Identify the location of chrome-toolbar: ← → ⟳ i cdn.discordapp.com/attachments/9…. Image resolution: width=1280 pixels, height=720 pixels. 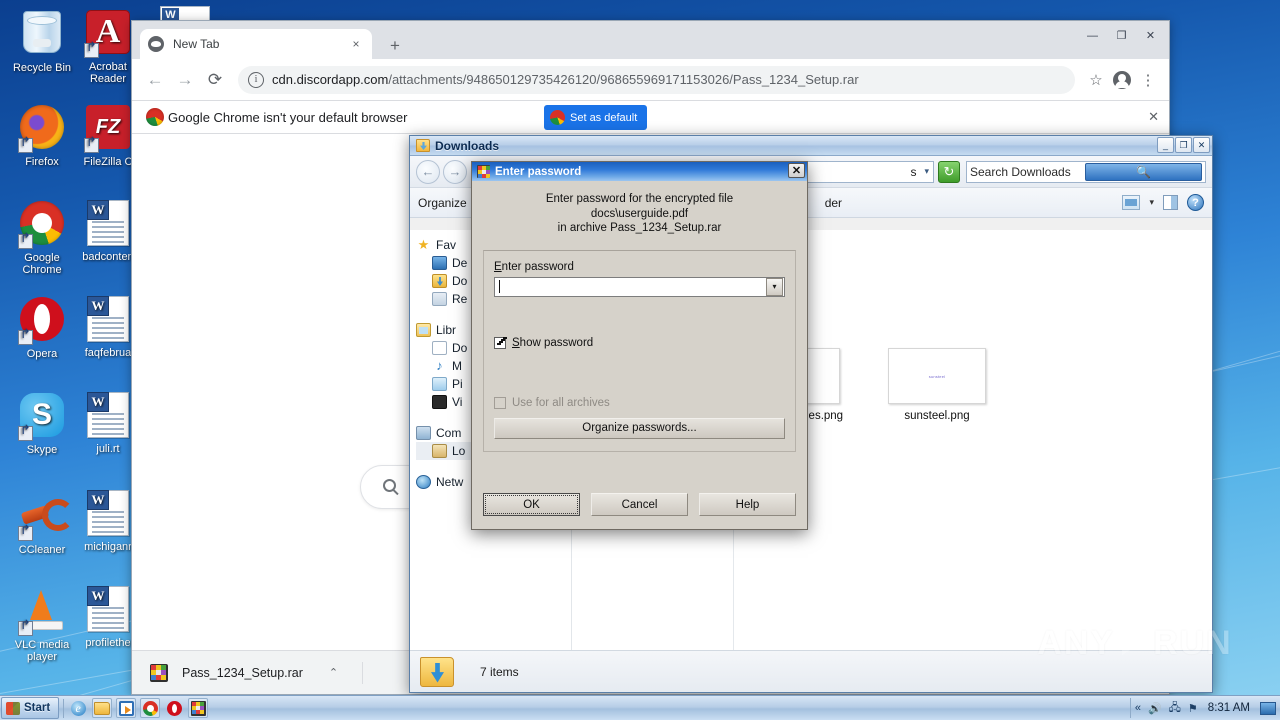
(650, 80).